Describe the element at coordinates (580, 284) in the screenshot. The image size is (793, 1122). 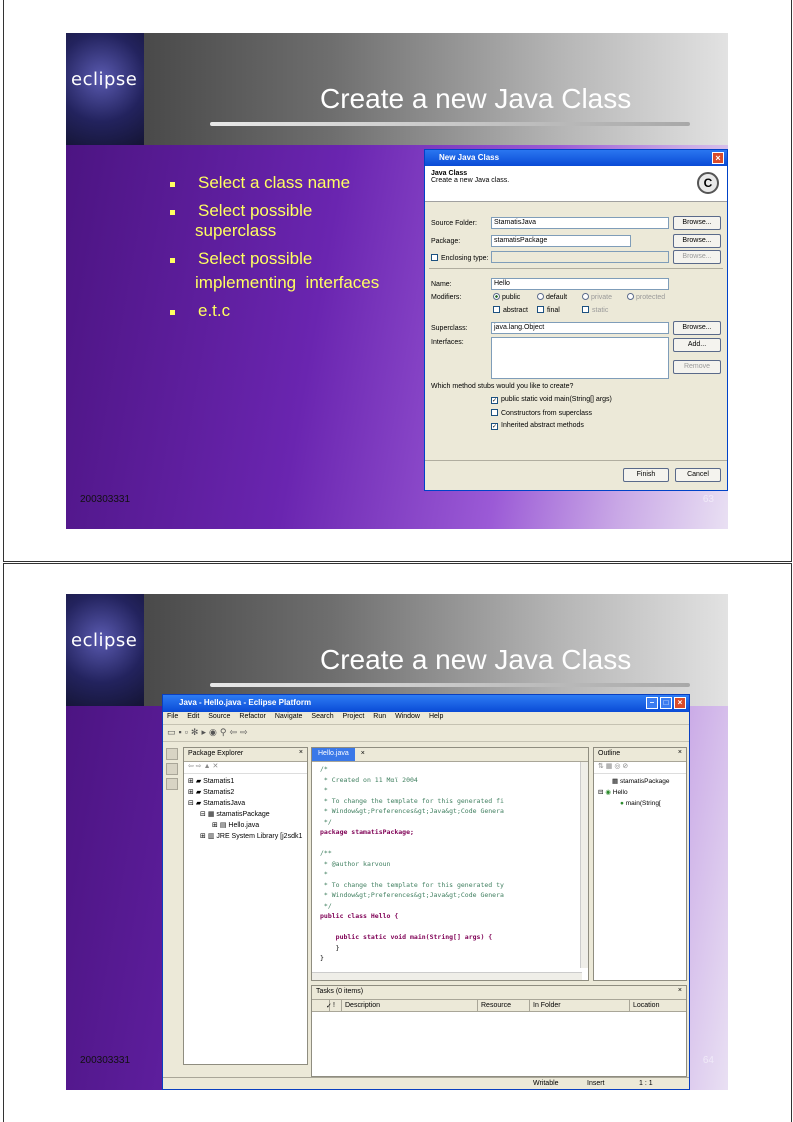
I see `class-name-field: Hello` at that location.